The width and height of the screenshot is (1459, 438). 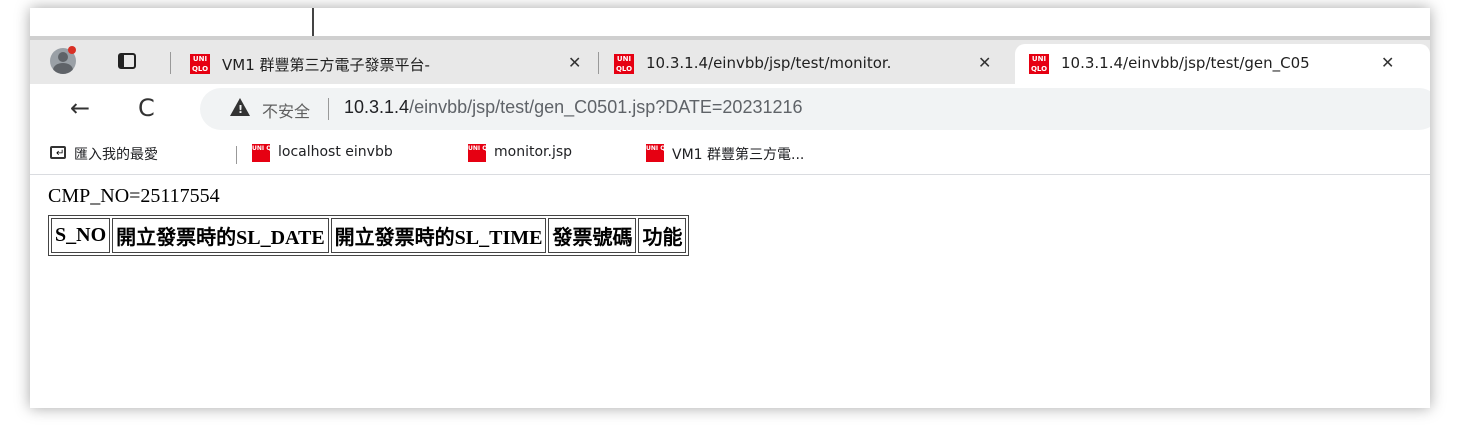 What do you see at coordinates (438, 235) in the screenshot?
I see `header-sl-time: 開立發票時的SL_TIME` at bounding box center [438, 235].